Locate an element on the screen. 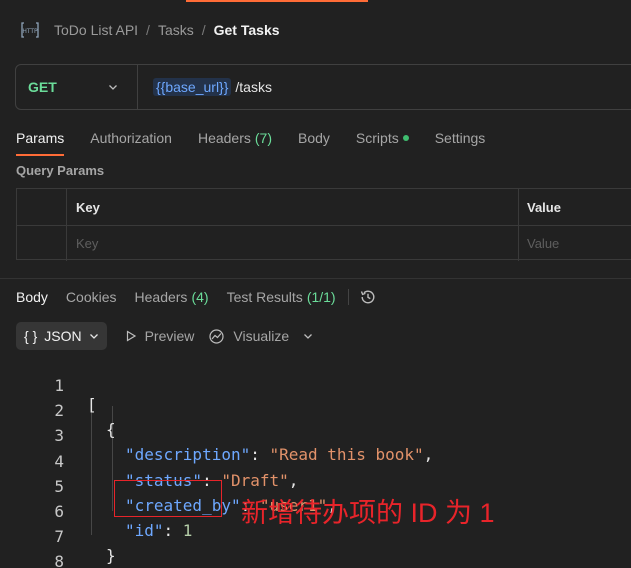  line-number: 8 is located at coordinates (59, 560).